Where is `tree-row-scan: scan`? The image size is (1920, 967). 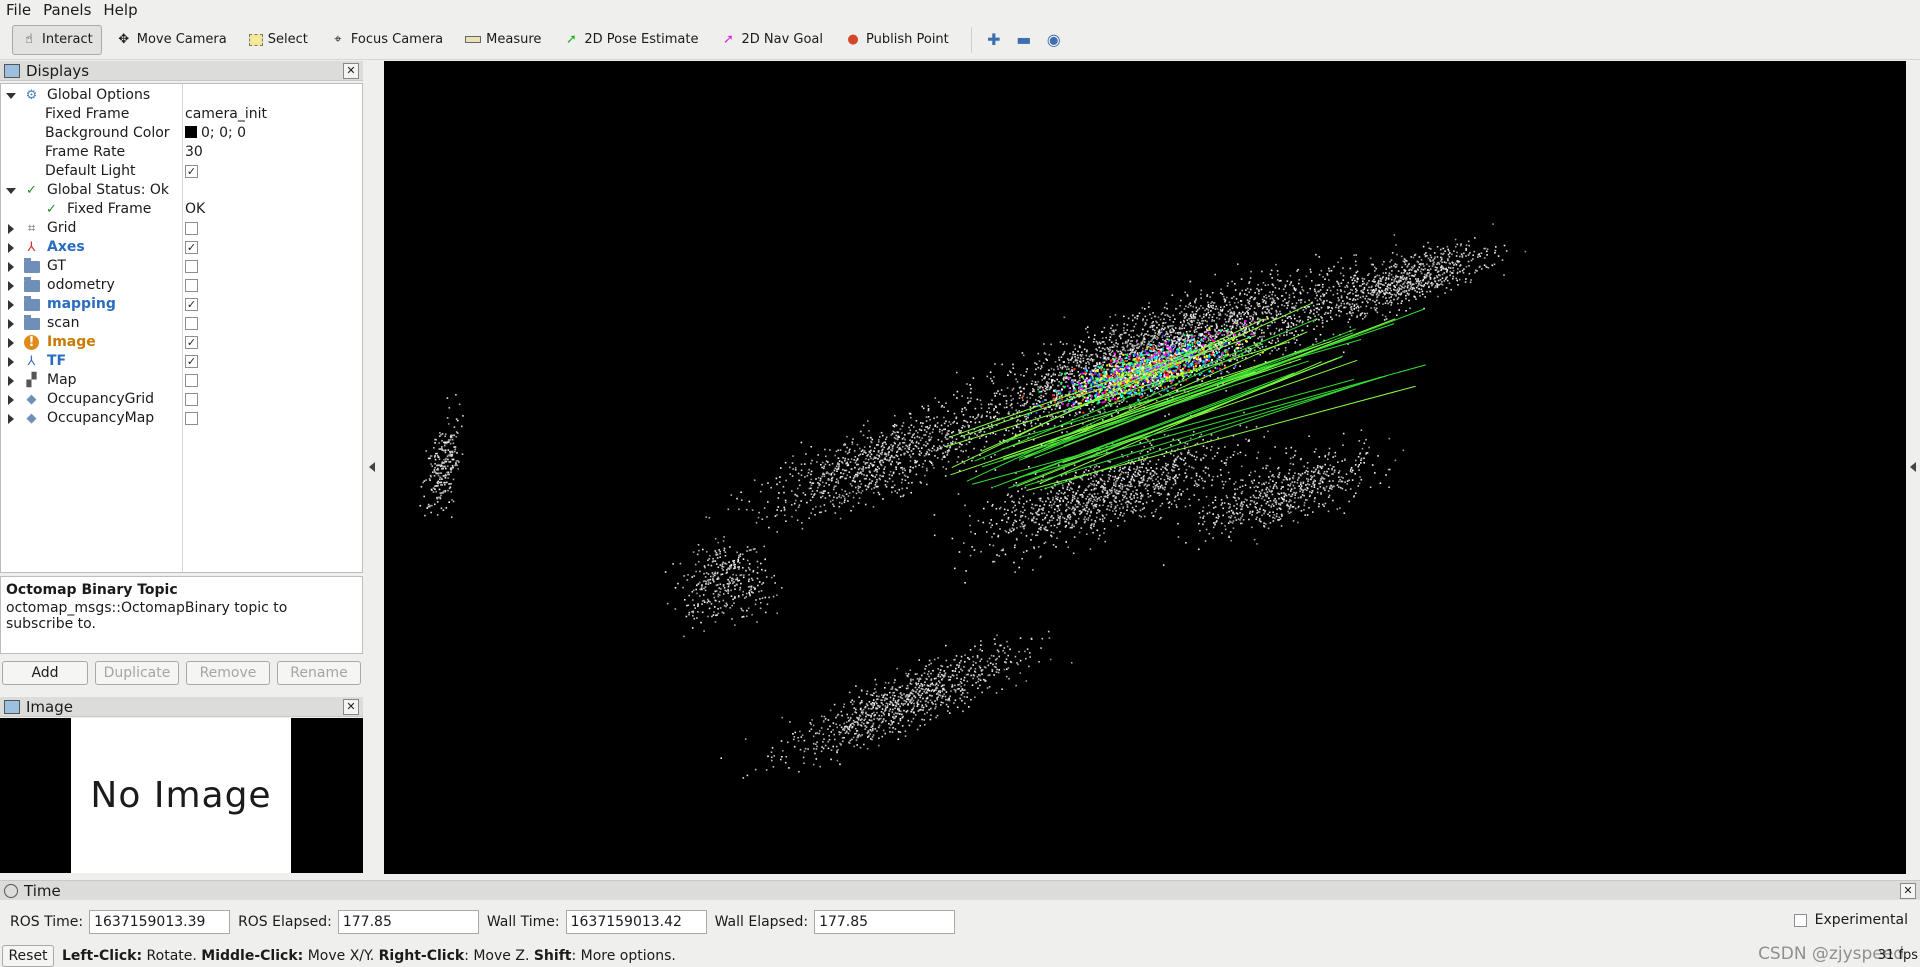 tree-row-scan: scan is located at coordinates (181, 323).